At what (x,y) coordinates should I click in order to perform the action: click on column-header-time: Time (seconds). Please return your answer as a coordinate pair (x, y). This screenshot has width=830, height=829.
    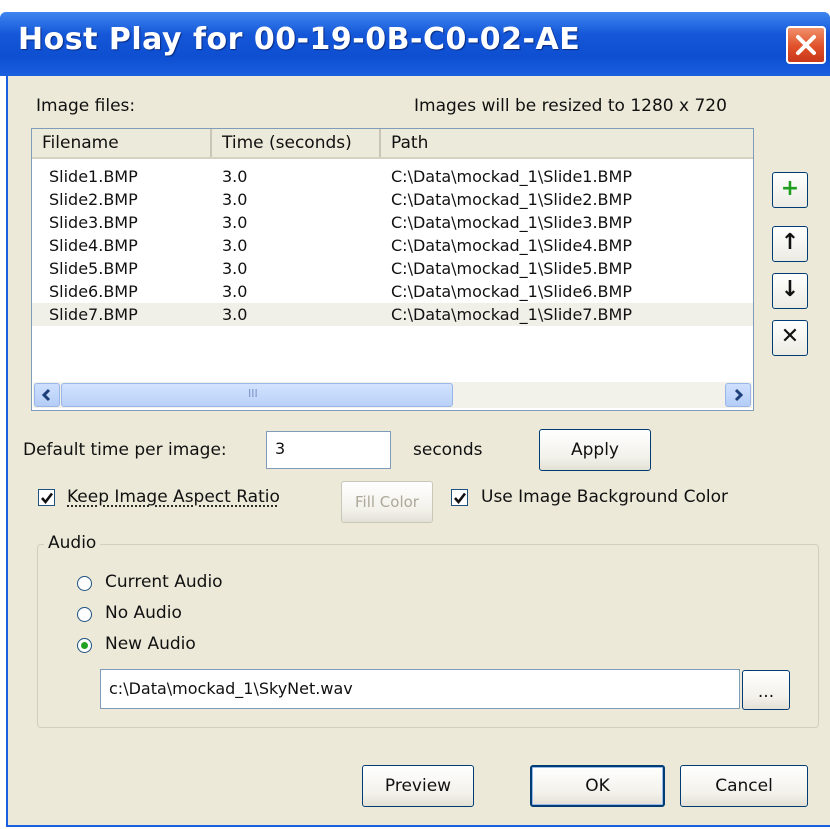
    Looking at the image, I should click on (296, 143).